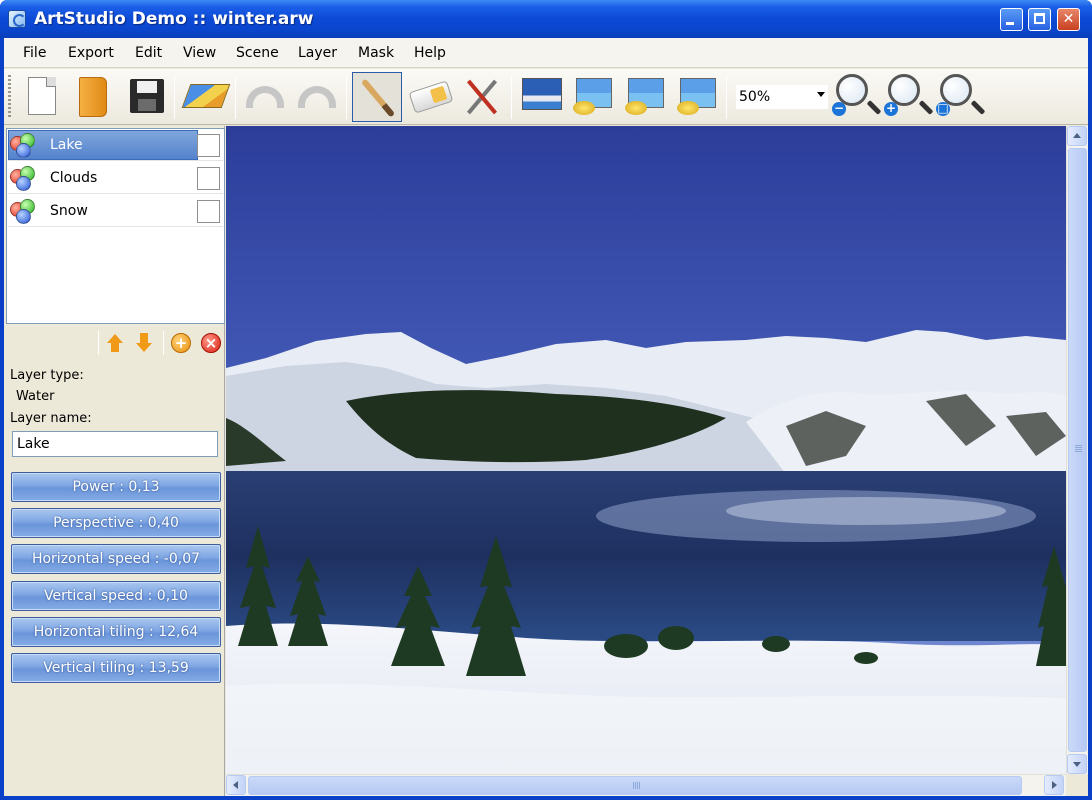 Image resolution: width=1092 pixels, height=800 pixels. What do you see at coordinates (51, 418) in the screenshot?
I see `layer-name-label: Layer name:` at bounding box center [51, 418].